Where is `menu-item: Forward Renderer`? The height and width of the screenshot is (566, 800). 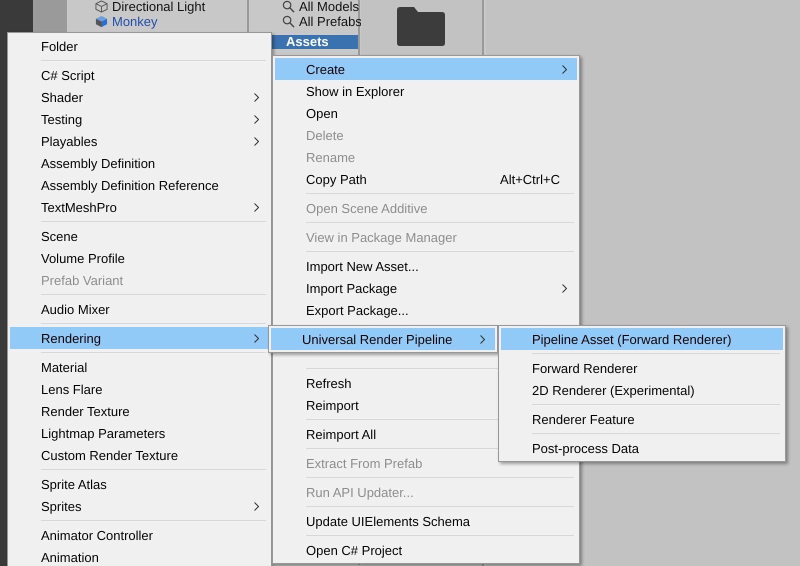
menu-item: Forward Renderer is located at coordinates (642, 368).